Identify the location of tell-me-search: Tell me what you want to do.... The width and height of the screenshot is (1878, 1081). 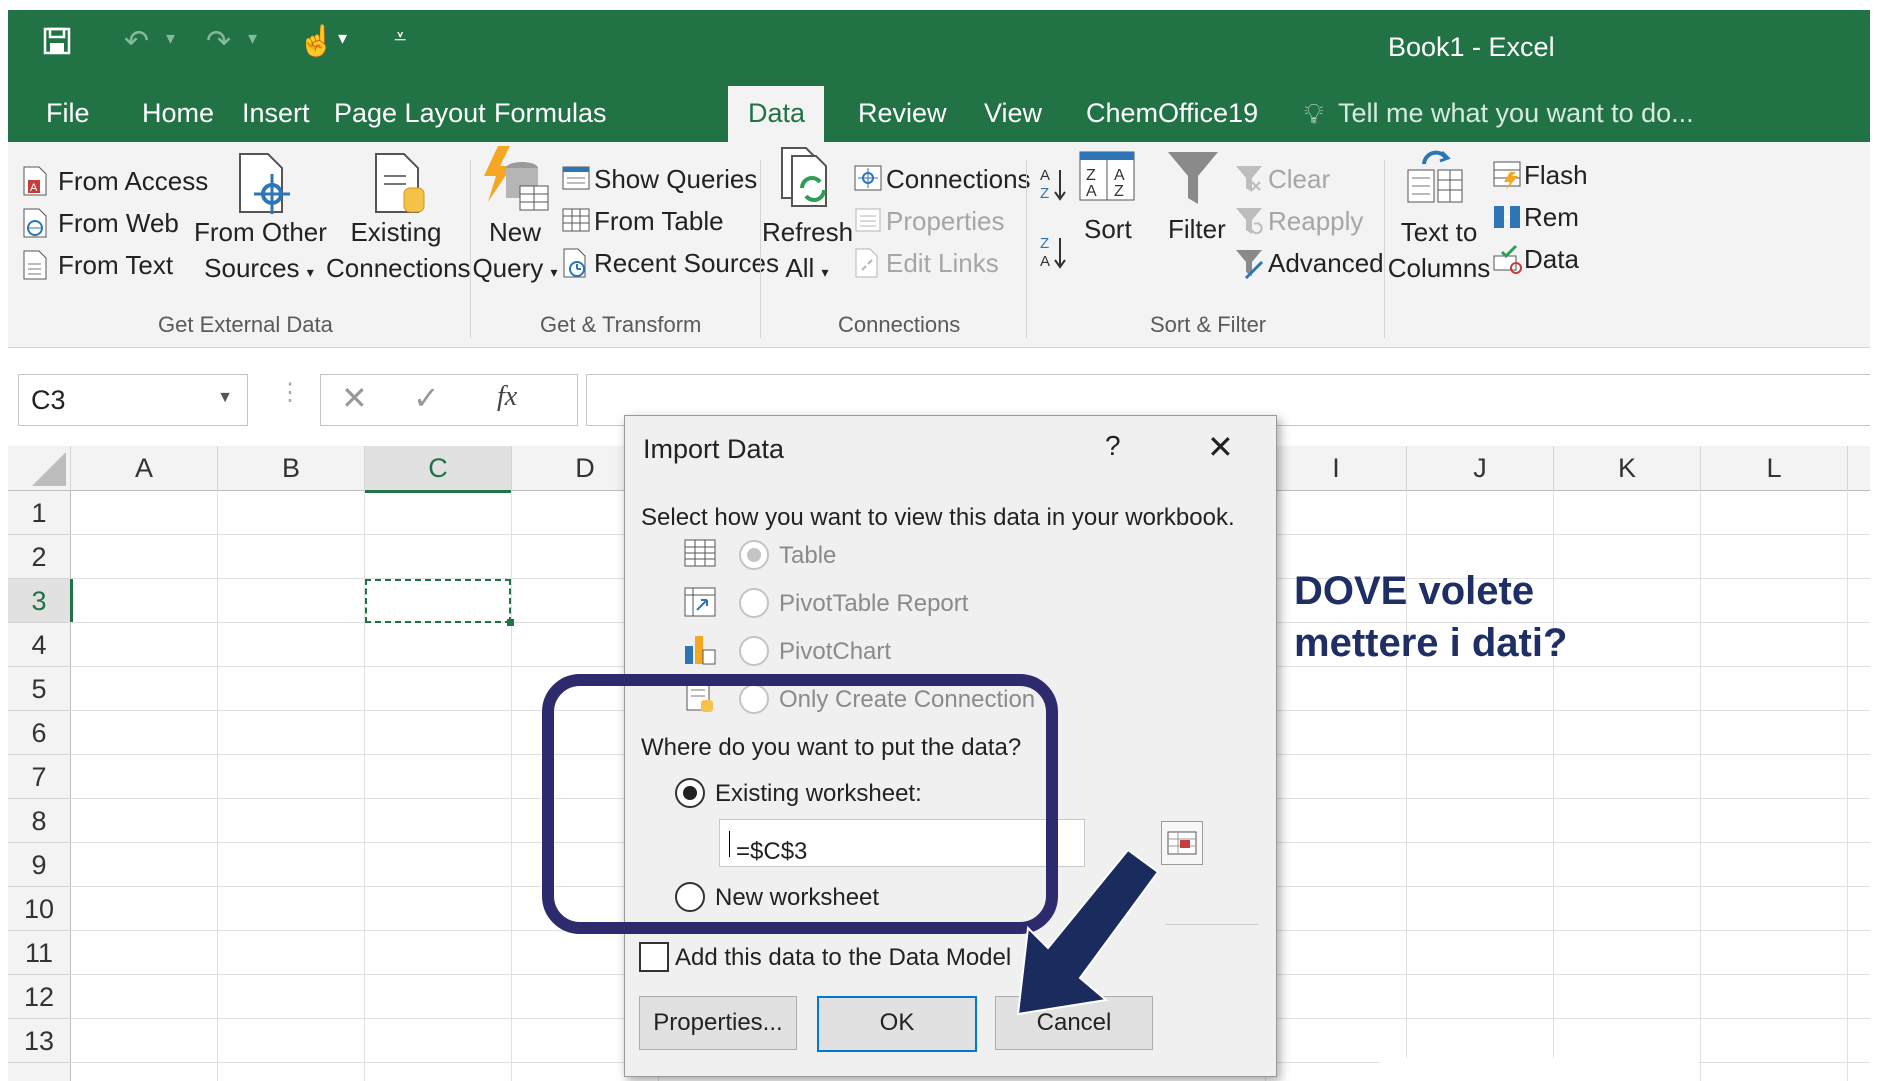
(1516, 113).